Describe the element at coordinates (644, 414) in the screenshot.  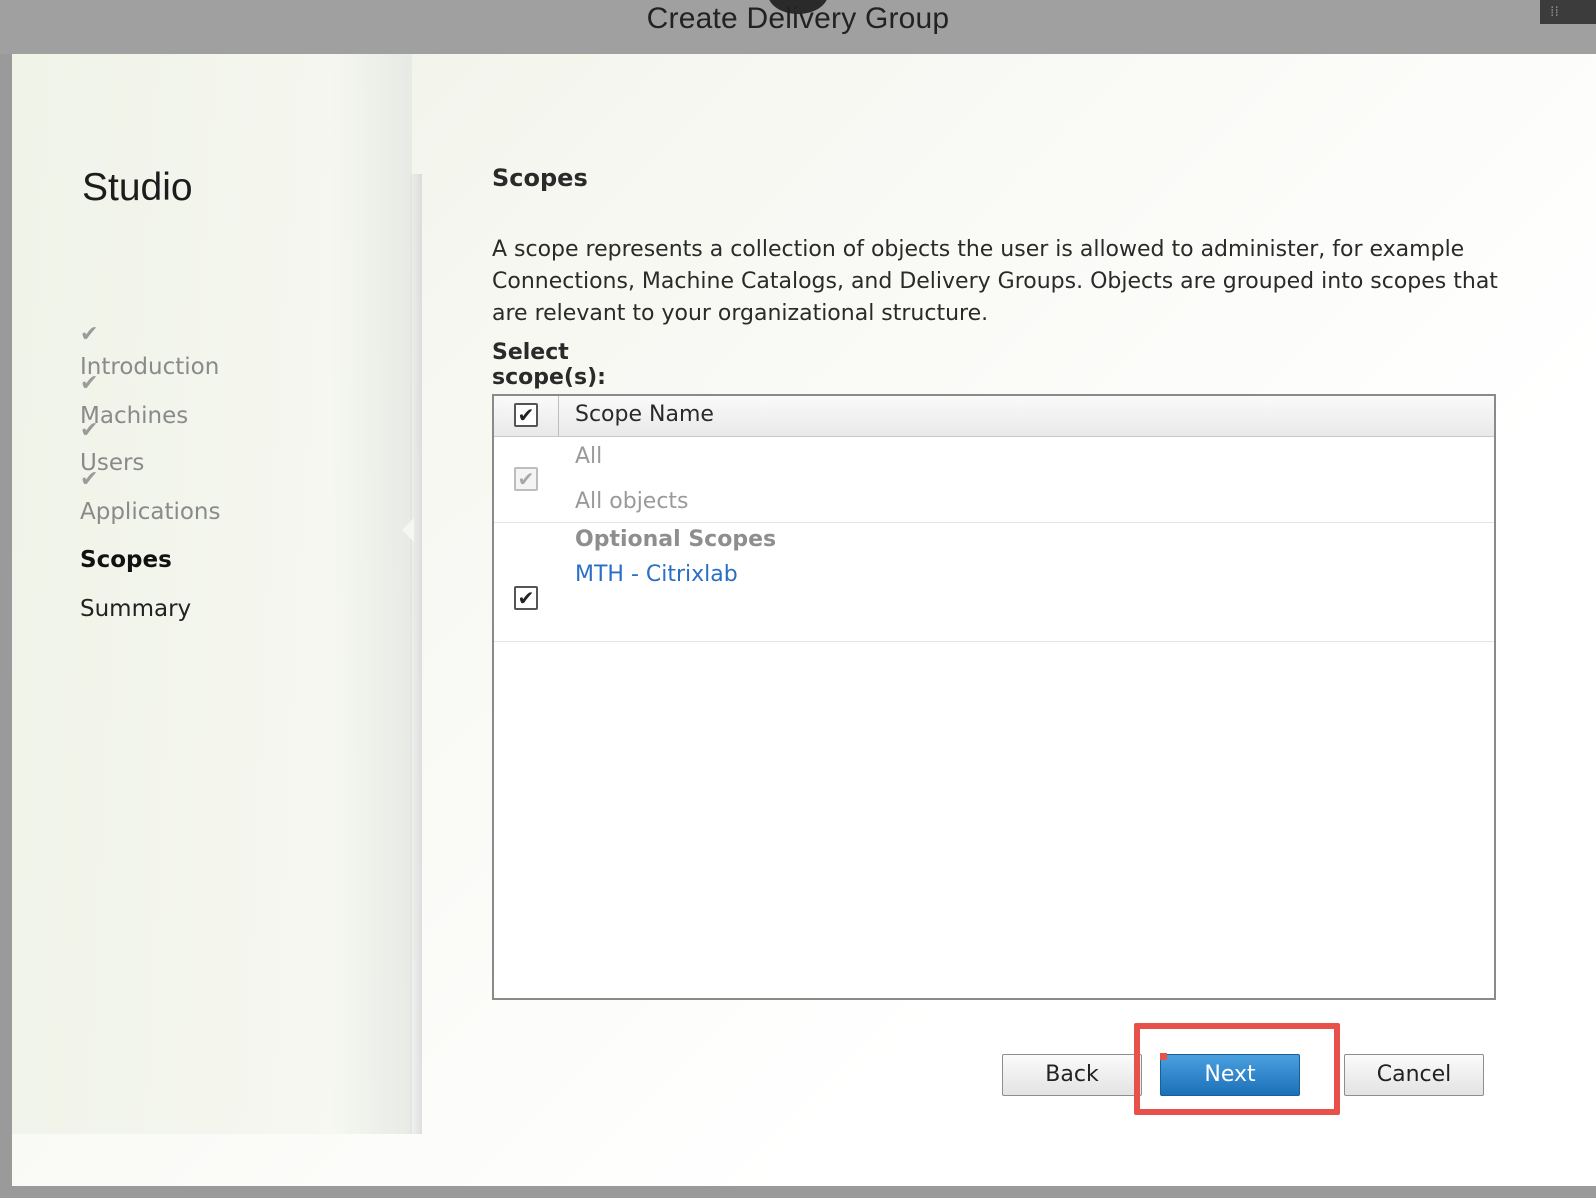
I see `column-header-scope-name: Scope Name` at that location.